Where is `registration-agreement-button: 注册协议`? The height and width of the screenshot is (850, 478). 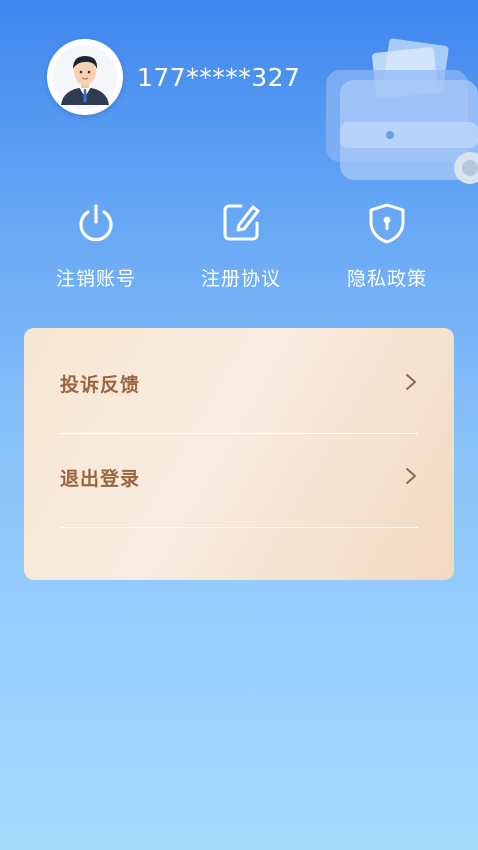
registration-agreement-button: 注册协议 is located at coordinates (241, 245).